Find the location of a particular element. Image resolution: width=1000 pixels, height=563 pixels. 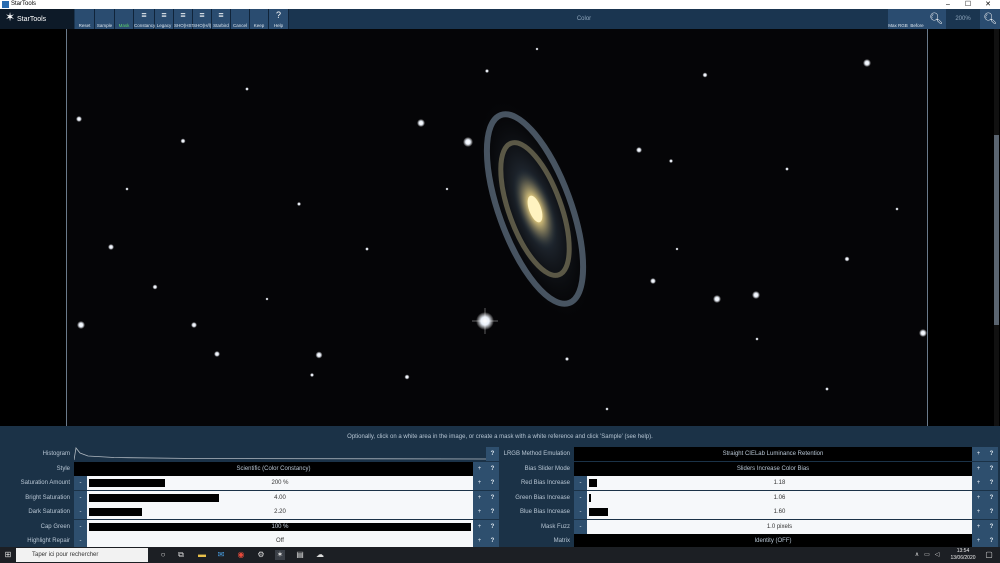

max-rgb-button: Max RGB is located at coordinates (898, 19).